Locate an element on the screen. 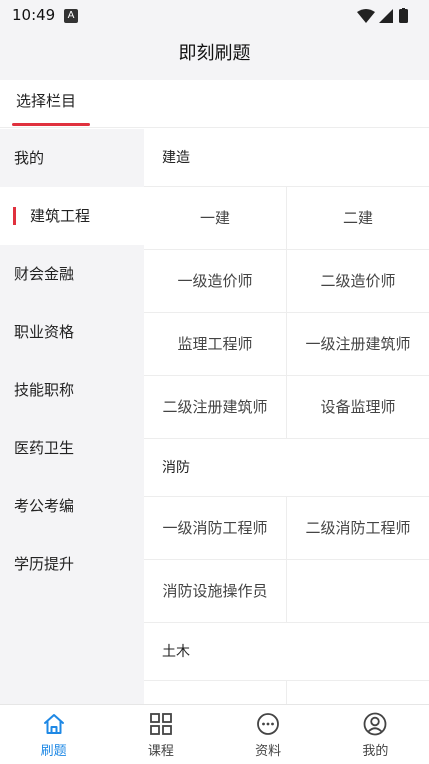 The width and height of the screenshot is (429, 764). signal-icon is located at coordinates (386, 16).